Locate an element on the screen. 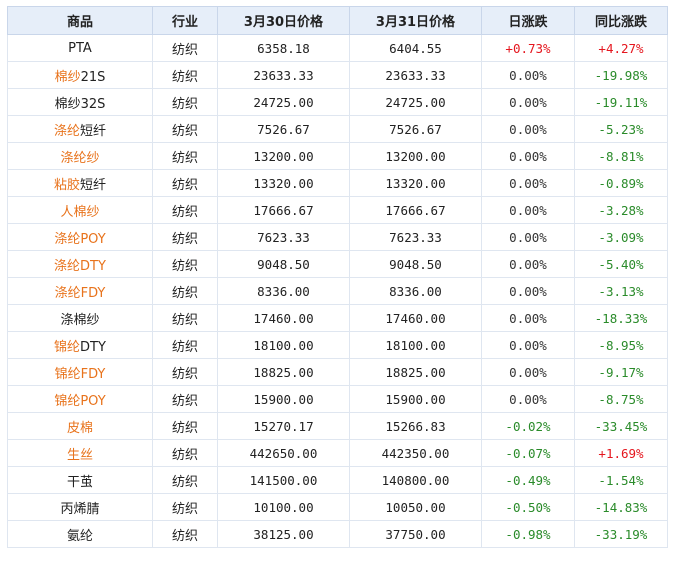 The height and width of the screenshot is (561, 676). commodity-link: 涤纶POY is located at coordinates (79, 239).